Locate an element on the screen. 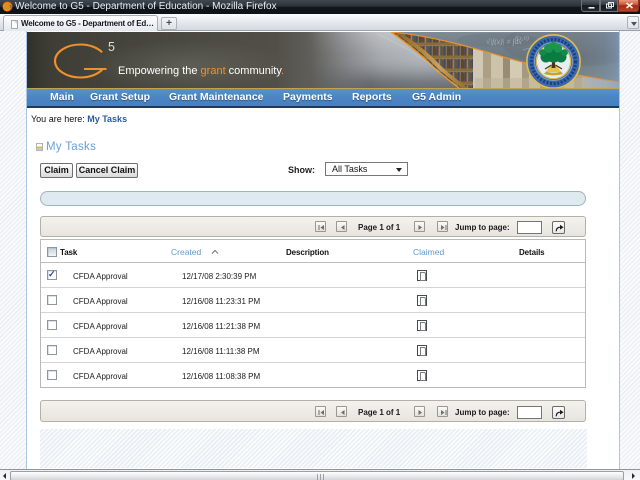 The image size is (640, 480). svg-text: f(x,0) is located at coordinates (522, 38).